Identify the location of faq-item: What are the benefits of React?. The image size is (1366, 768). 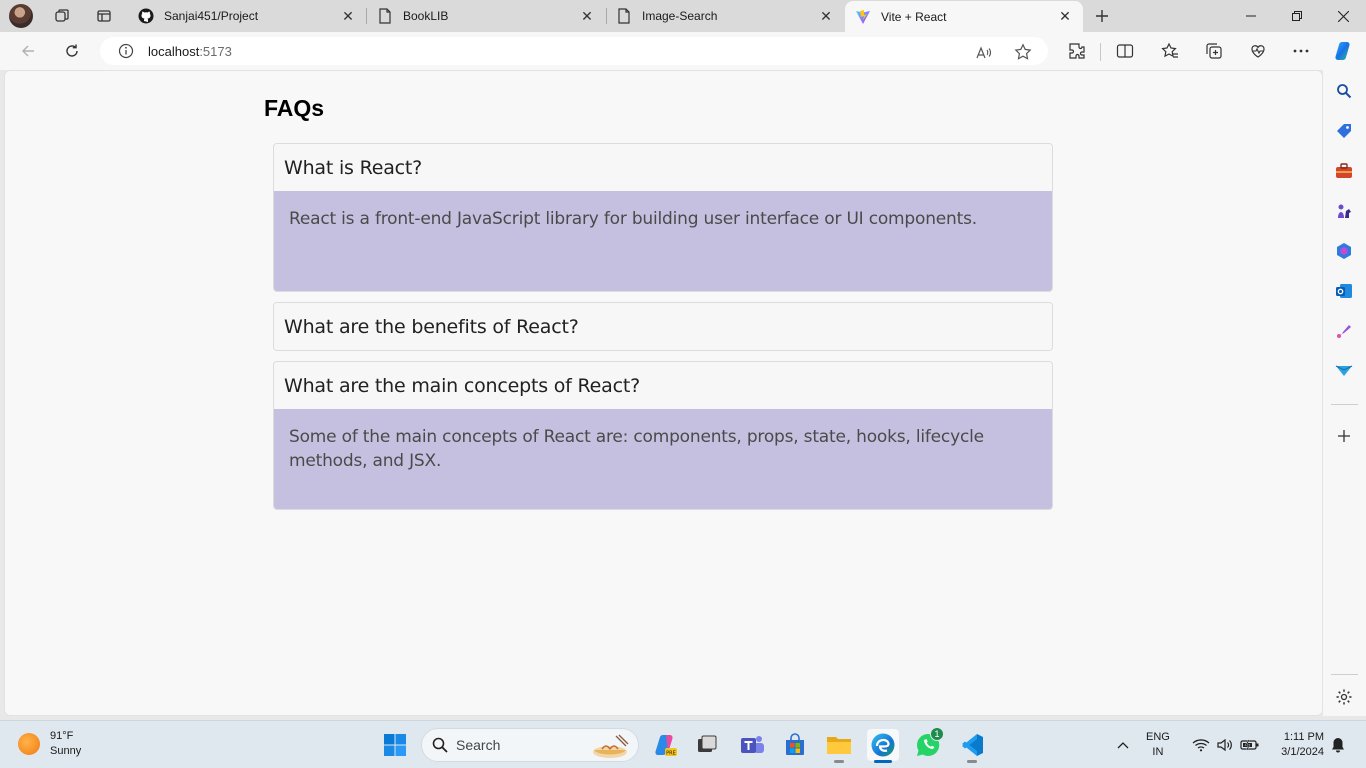
(663, 326).